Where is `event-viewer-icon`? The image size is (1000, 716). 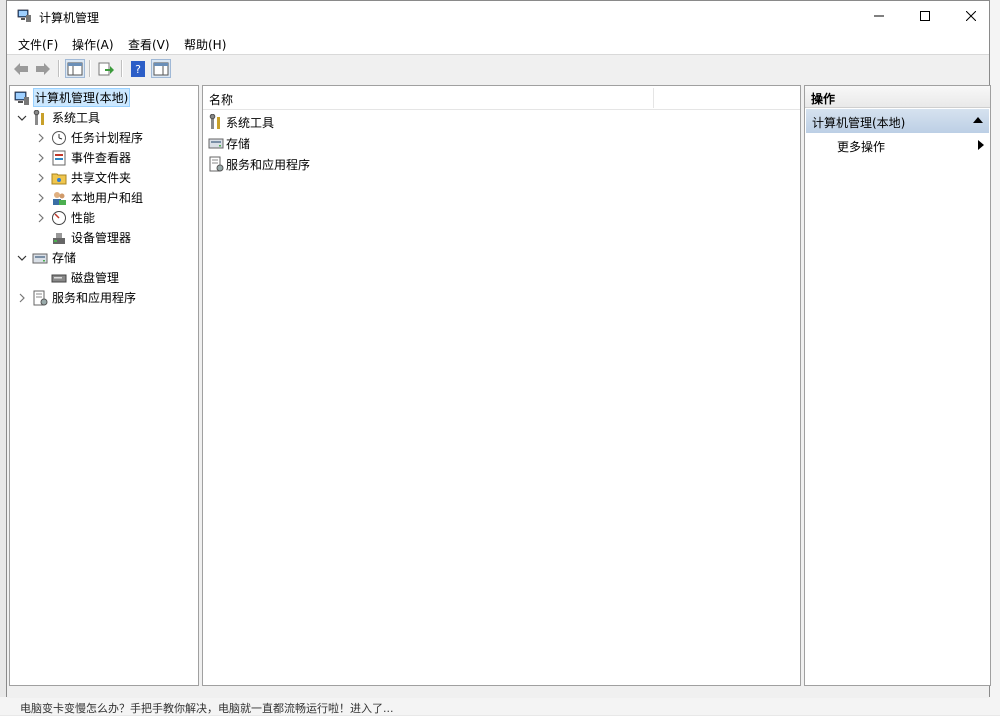 event-viewer-icon is located at coordinates (59, 158).